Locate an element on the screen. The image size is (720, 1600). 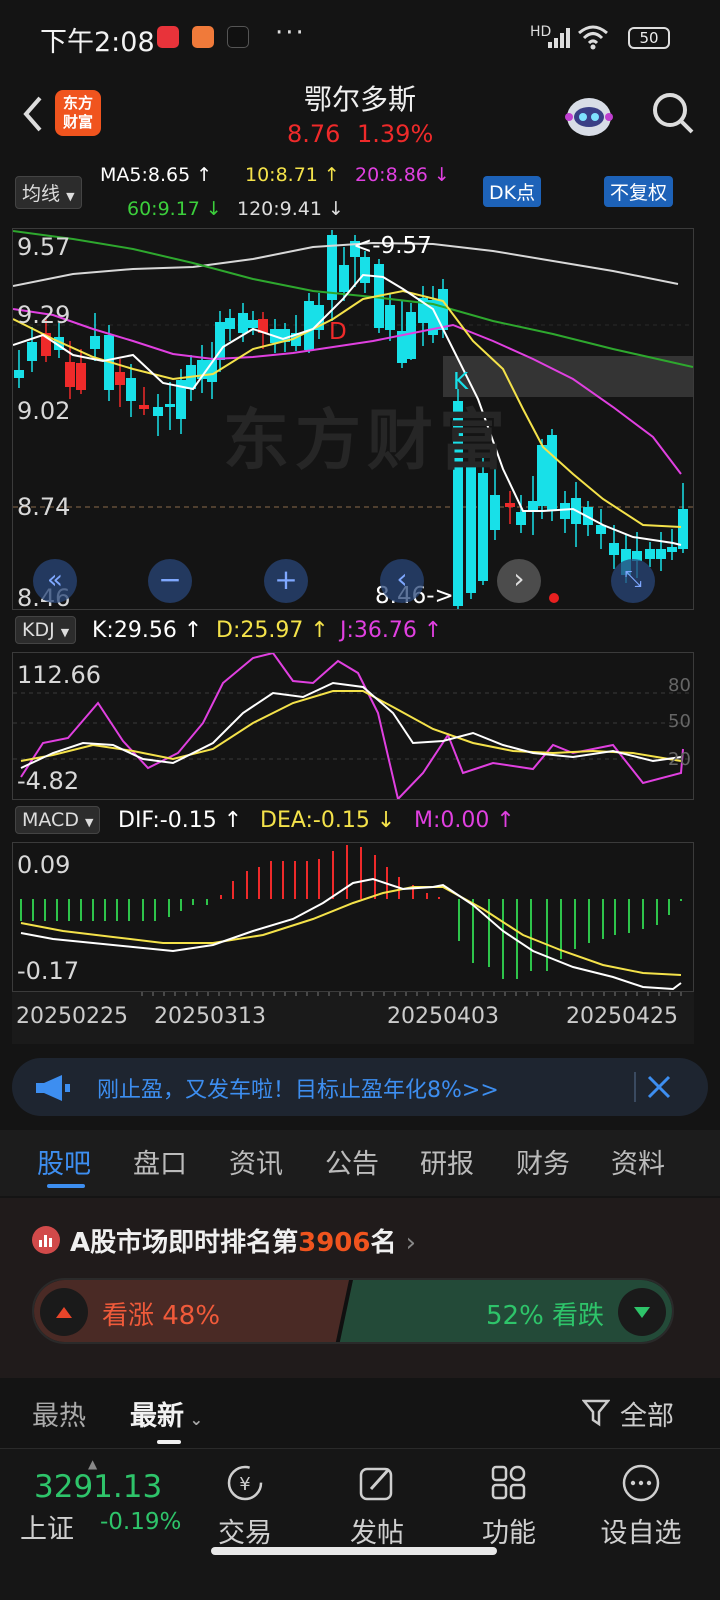
filter-latest: 最新 ⌄ is located at coordinates (166, 1413).